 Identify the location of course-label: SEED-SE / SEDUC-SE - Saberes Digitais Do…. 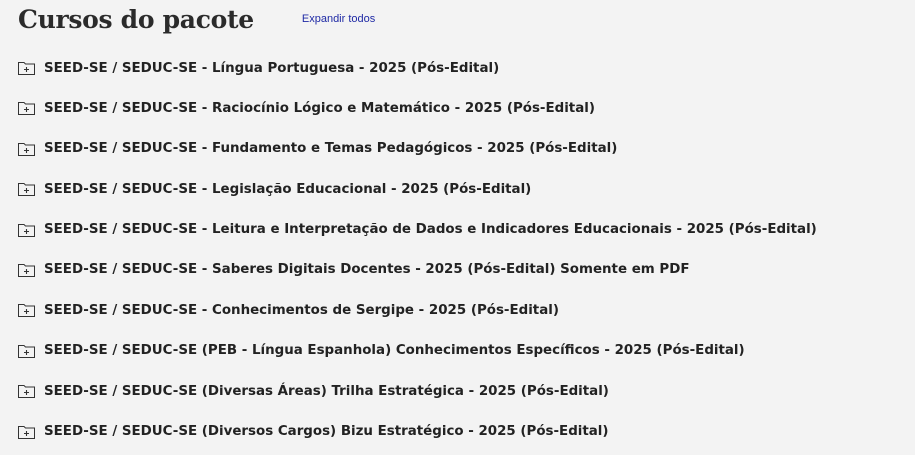
(367, 270).